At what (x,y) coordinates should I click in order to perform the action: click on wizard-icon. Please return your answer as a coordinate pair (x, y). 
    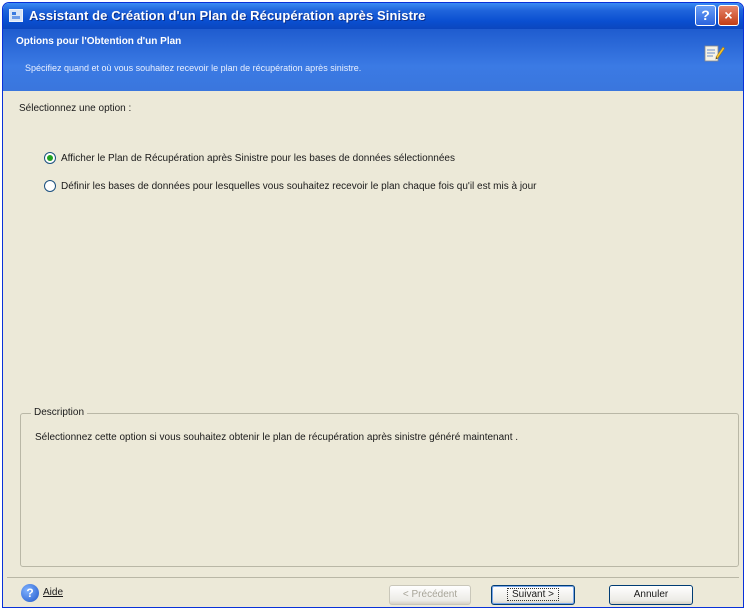
    Looking at the image, I should click on (714, 53).